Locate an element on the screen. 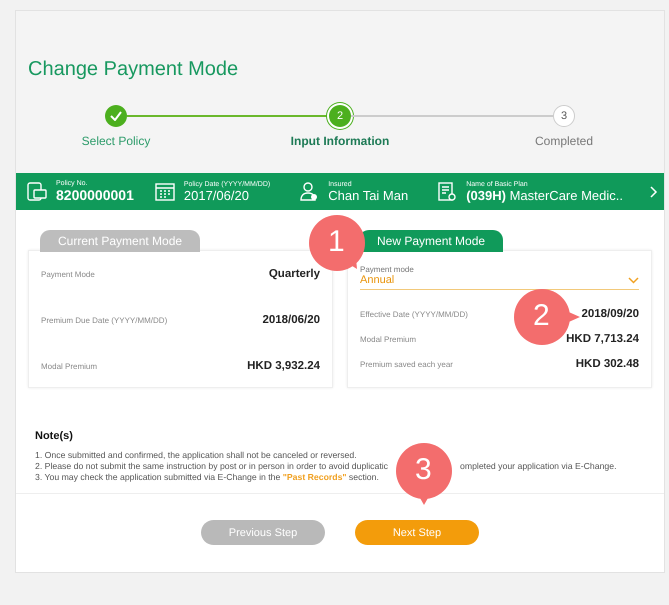 The image size is (669, 605). step-number: 3 is located at coordinates (564, 116).